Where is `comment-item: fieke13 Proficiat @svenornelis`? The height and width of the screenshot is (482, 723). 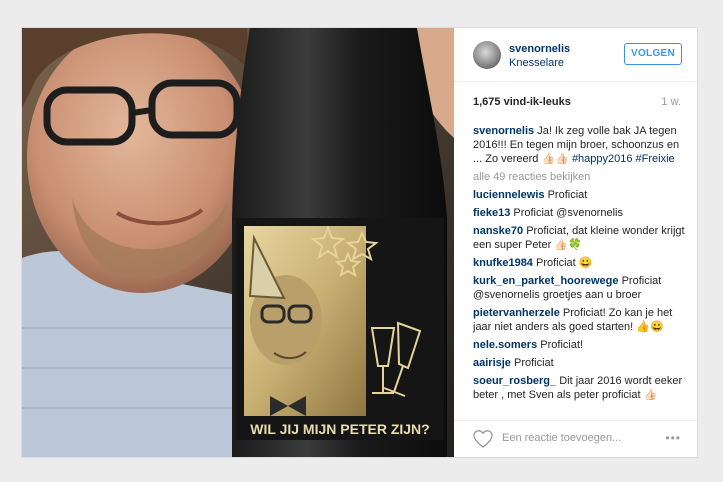 comment-item: fieke13 Proficiat @svenornelis is located at coordinates (579, 213).